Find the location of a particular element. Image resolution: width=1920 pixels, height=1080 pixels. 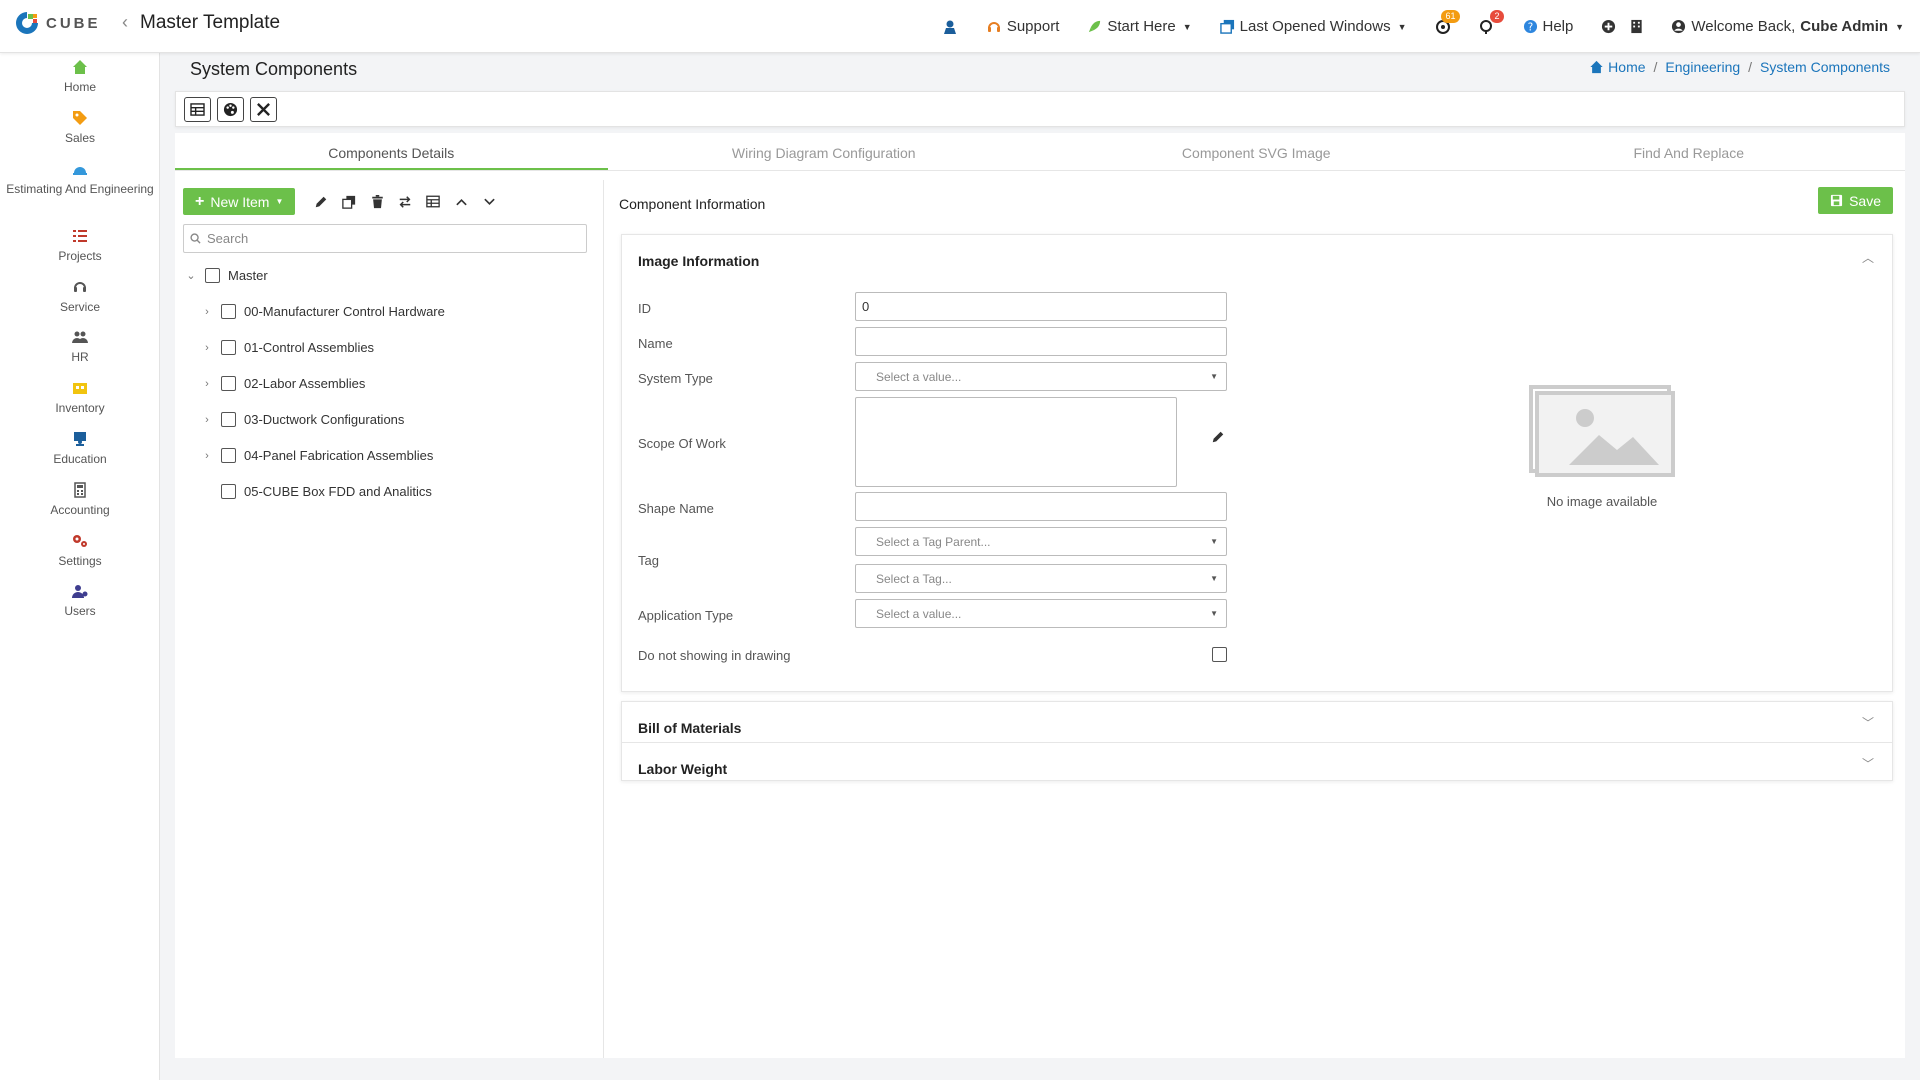

users-cog-icon is located at coordinates (80, 591).